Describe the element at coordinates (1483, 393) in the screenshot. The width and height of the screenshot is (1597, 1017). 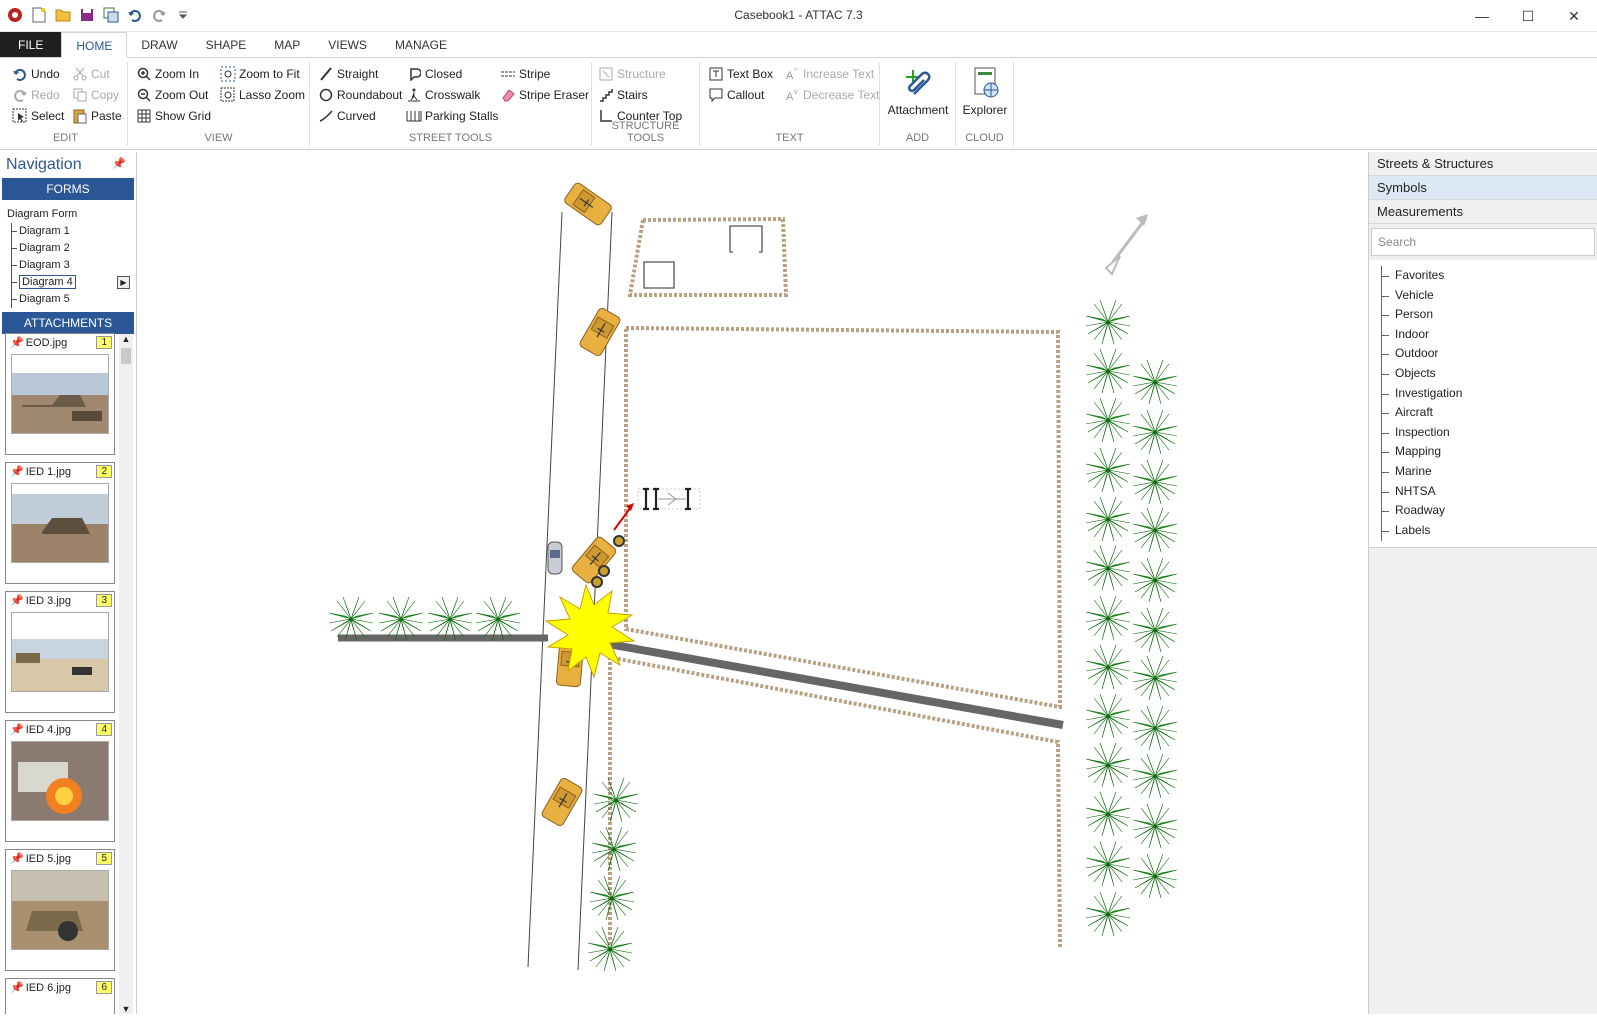
I see `category-investigation: Investigation` at that location.